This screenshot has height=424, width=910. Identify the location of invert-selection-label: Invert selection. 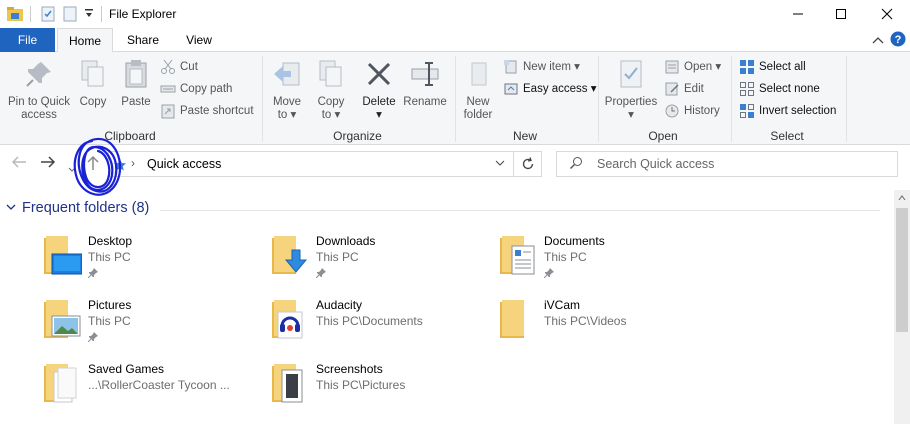
(798, 111).